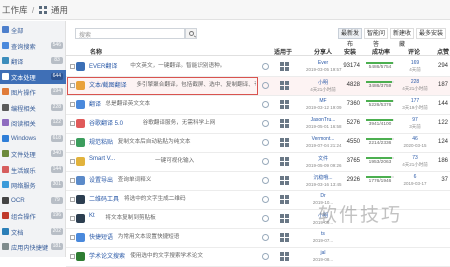  What do you see at coordinates (33, 46) in the screenshot?
I see `sidebar-item: 查询搜索 546` at bounding box center [33, 46].